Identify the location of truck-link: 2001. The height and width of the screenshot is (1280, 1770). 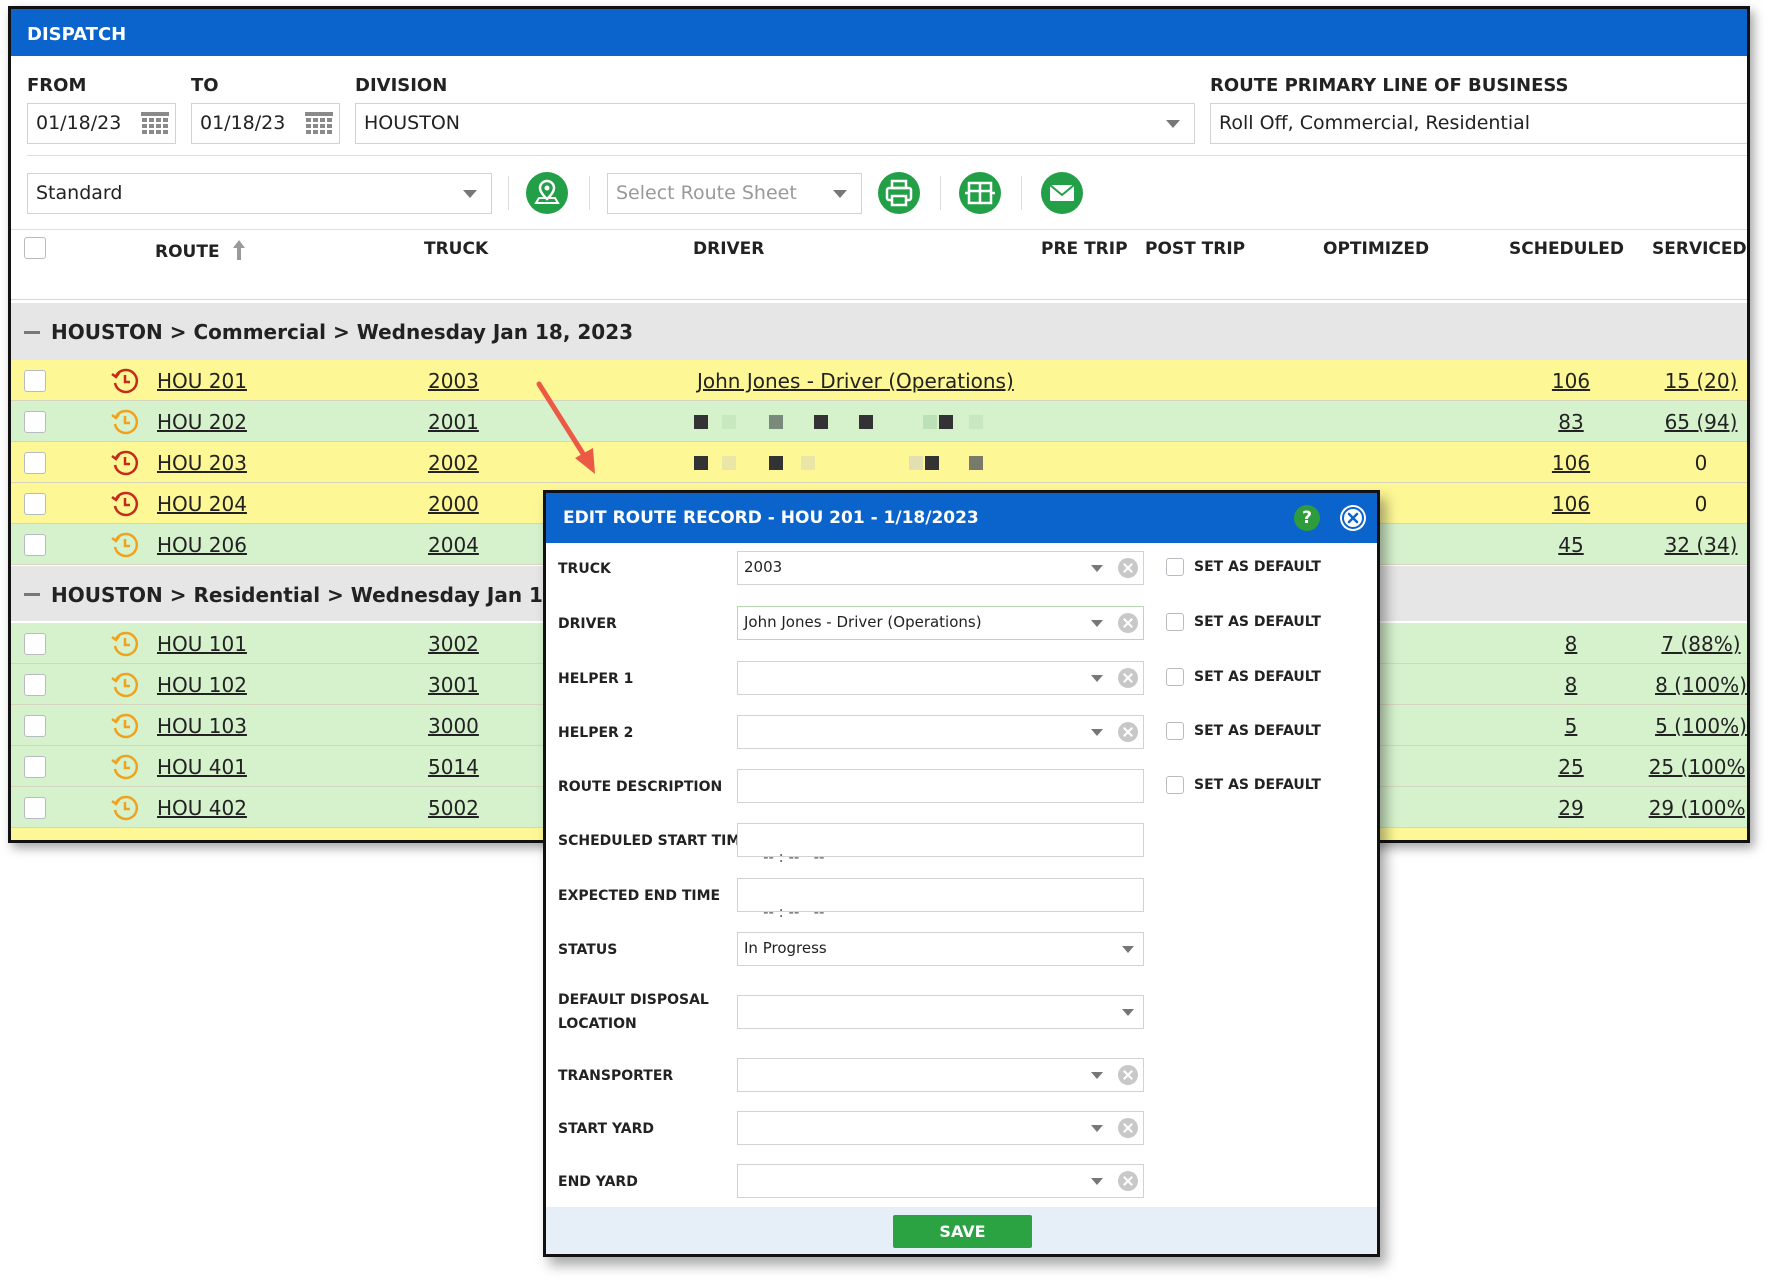
(453, 422).